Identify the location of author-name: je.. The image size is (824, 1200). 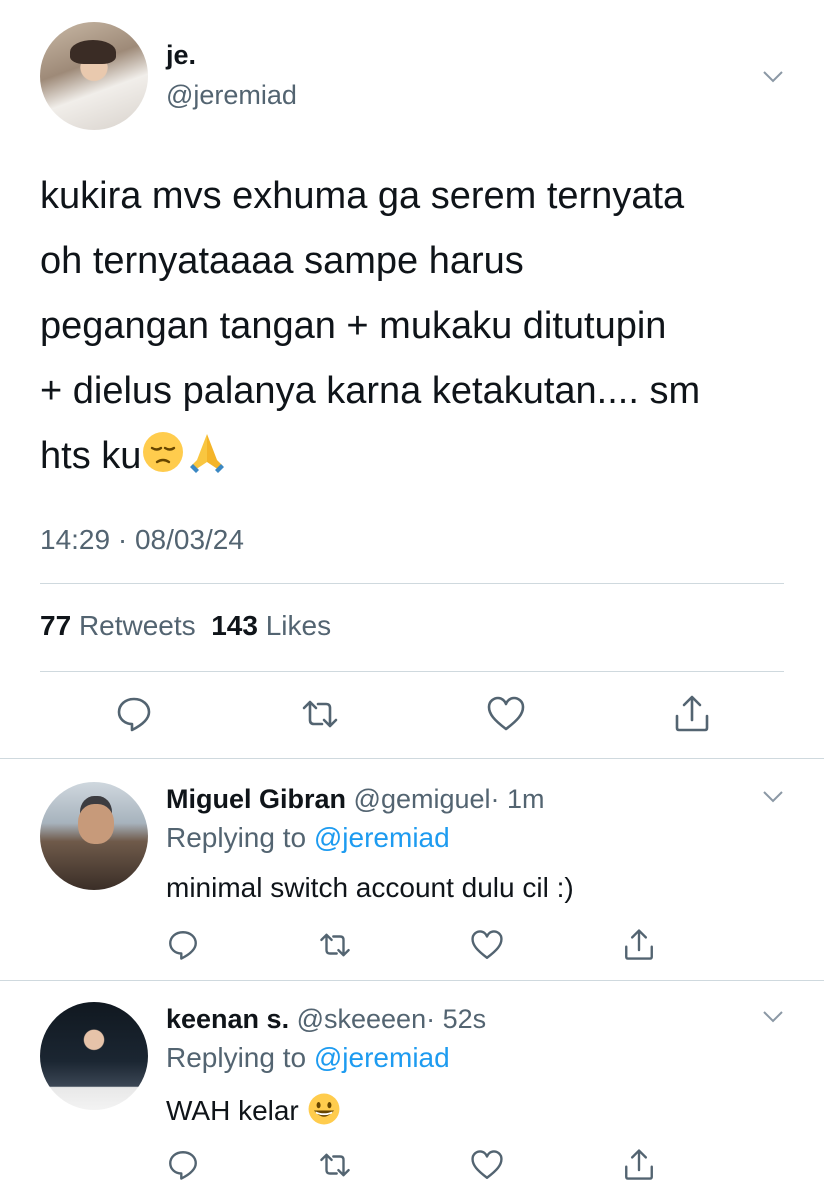
(181, 55).